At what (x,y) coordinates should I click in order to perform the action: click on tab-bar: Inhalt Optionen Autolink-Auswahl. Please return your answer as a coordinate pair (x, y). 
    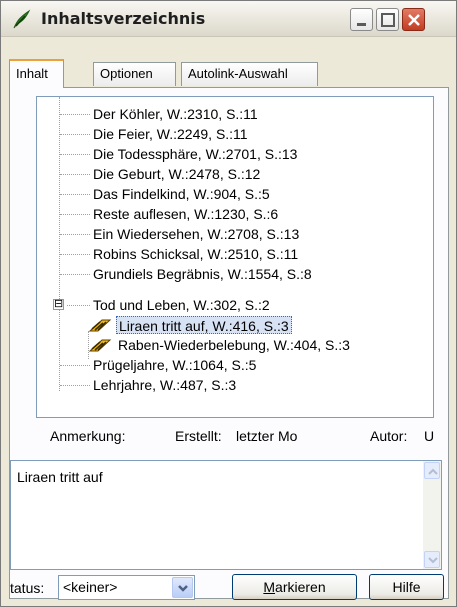
    Looking at the image, I should click on (229, 73).